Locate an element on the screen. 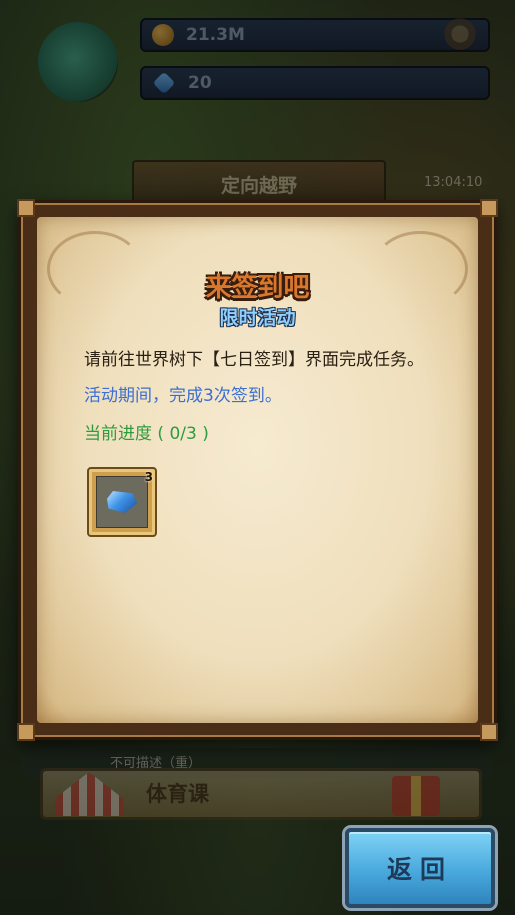 This screenshot has height=915, width=515. blue-crystal-icon is located at coordinates (122, 502).